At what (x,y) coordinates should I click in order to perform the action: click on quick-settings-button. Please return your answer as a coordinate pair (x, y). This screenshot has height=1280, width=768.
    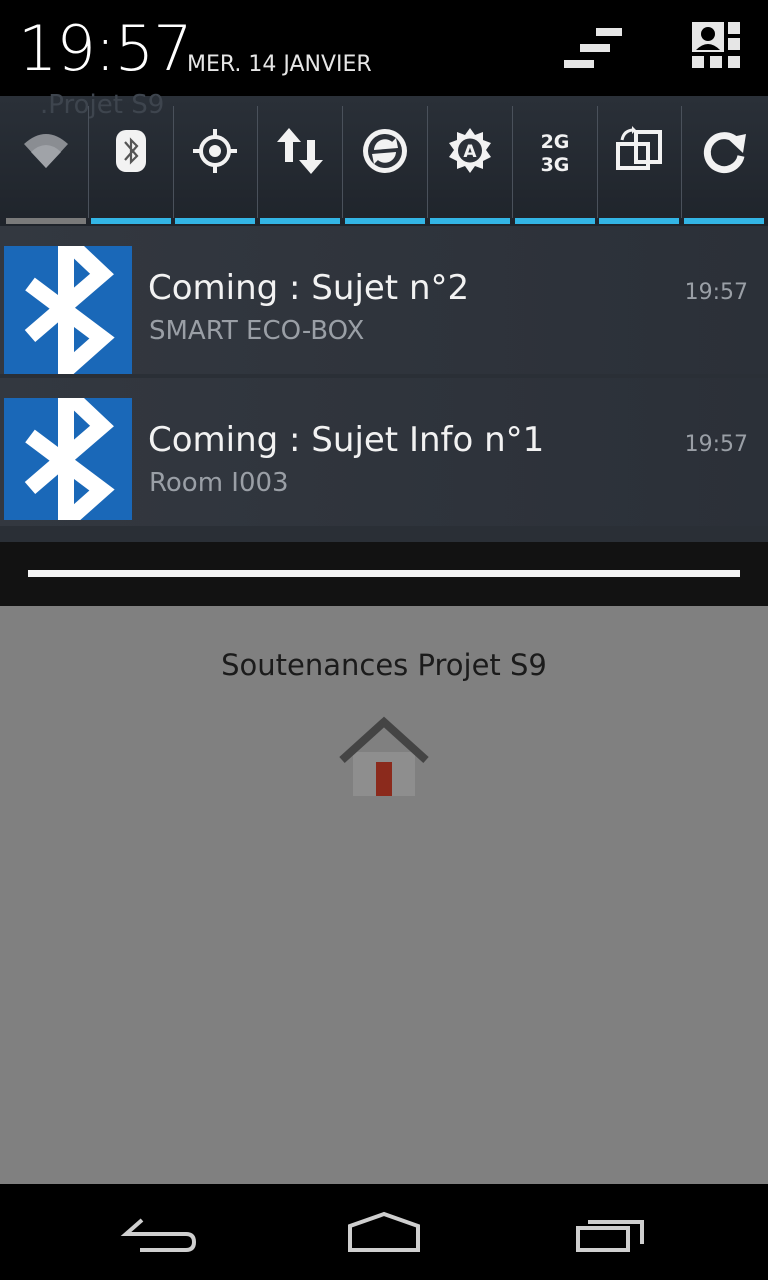
    Looking at the image, I should click on (593, 48).